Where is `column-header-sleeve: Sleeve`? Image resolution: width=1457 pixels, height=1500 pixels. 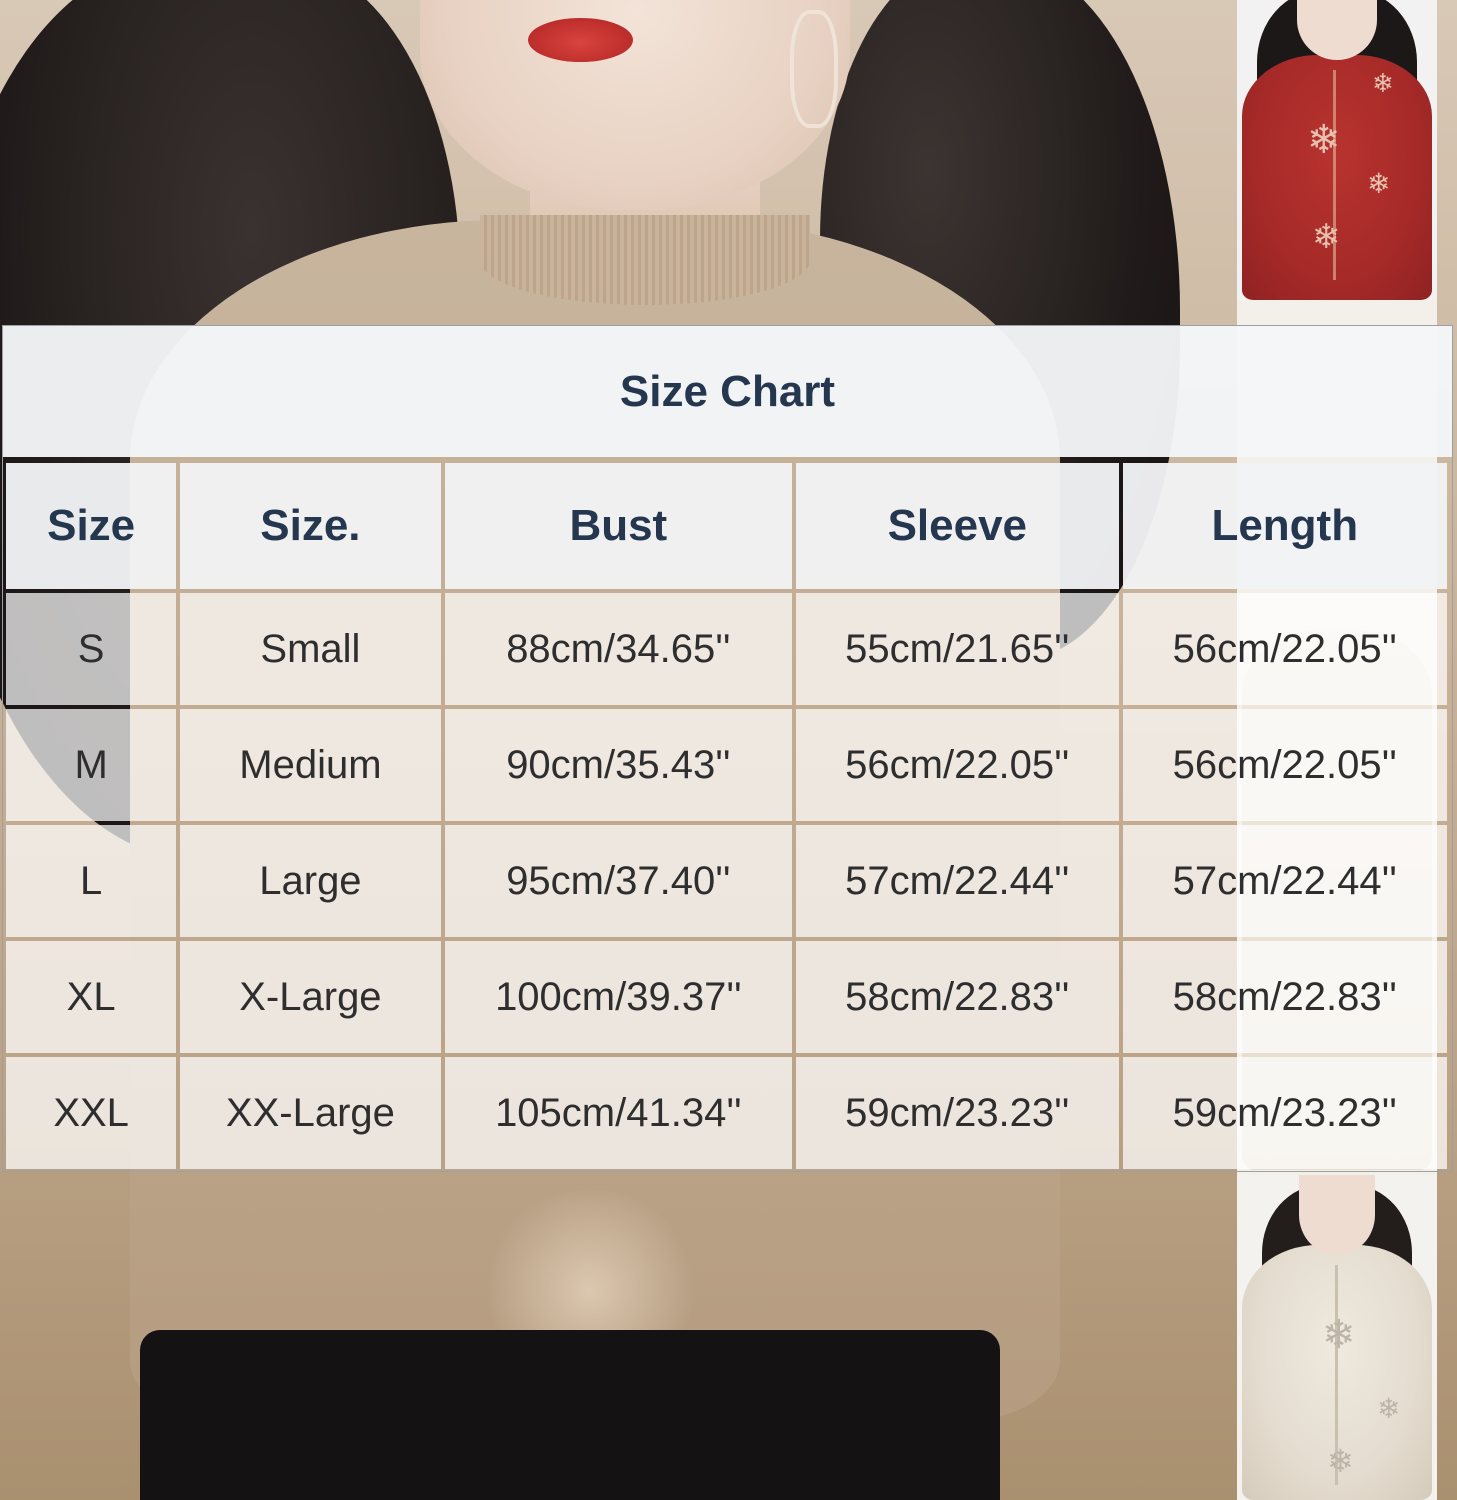
column-header-sleeve: Sleeve is located at coordinates (957, 526).